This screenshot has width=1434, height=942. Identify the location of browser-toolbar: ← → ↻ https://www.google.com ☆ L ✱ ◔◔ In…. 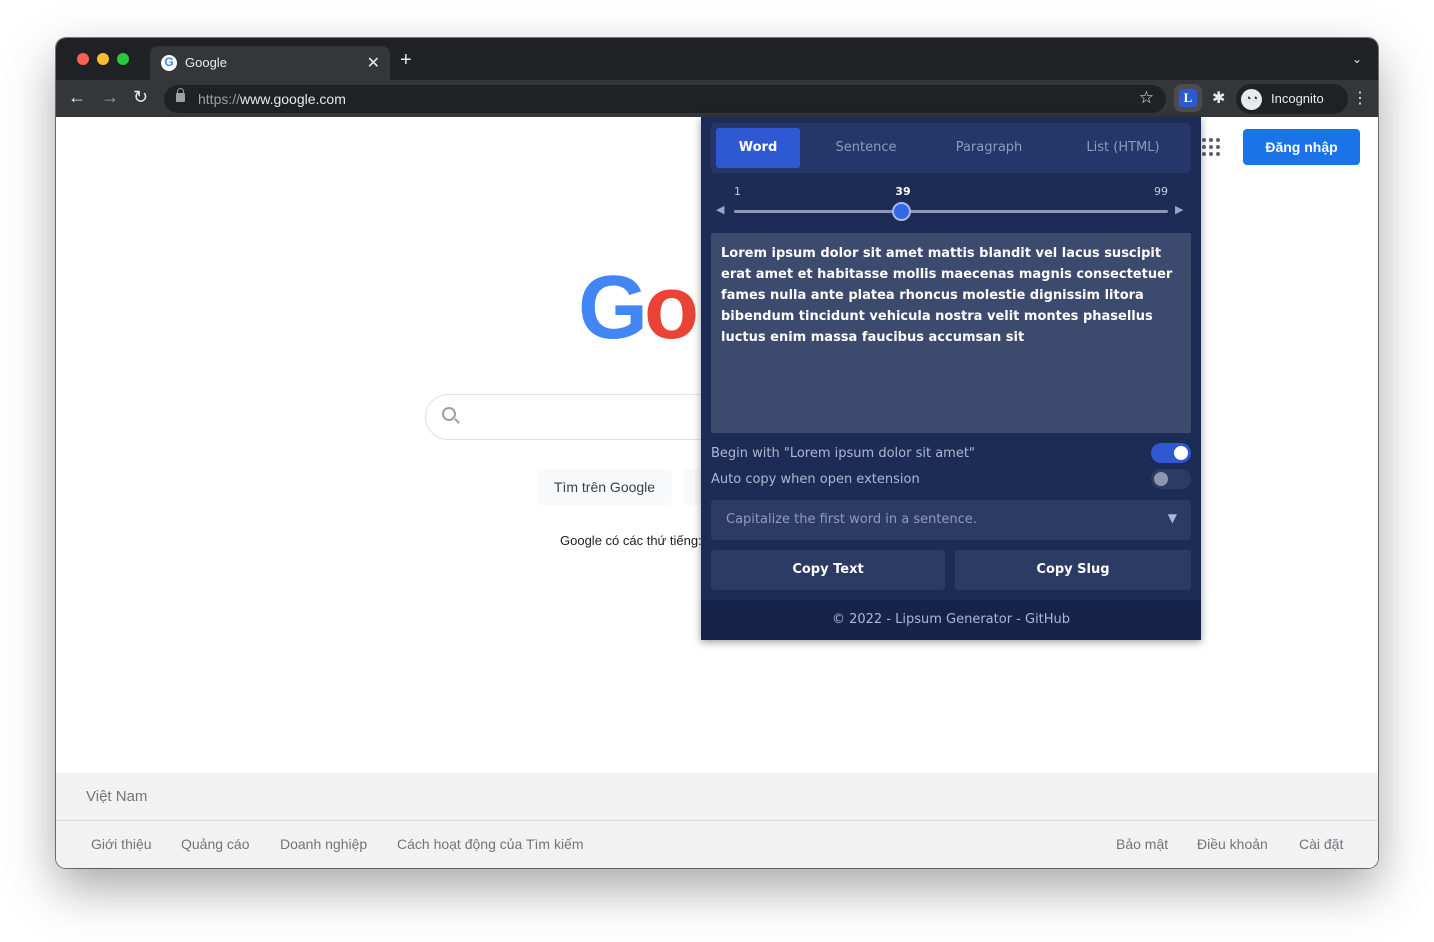
(717, 98).